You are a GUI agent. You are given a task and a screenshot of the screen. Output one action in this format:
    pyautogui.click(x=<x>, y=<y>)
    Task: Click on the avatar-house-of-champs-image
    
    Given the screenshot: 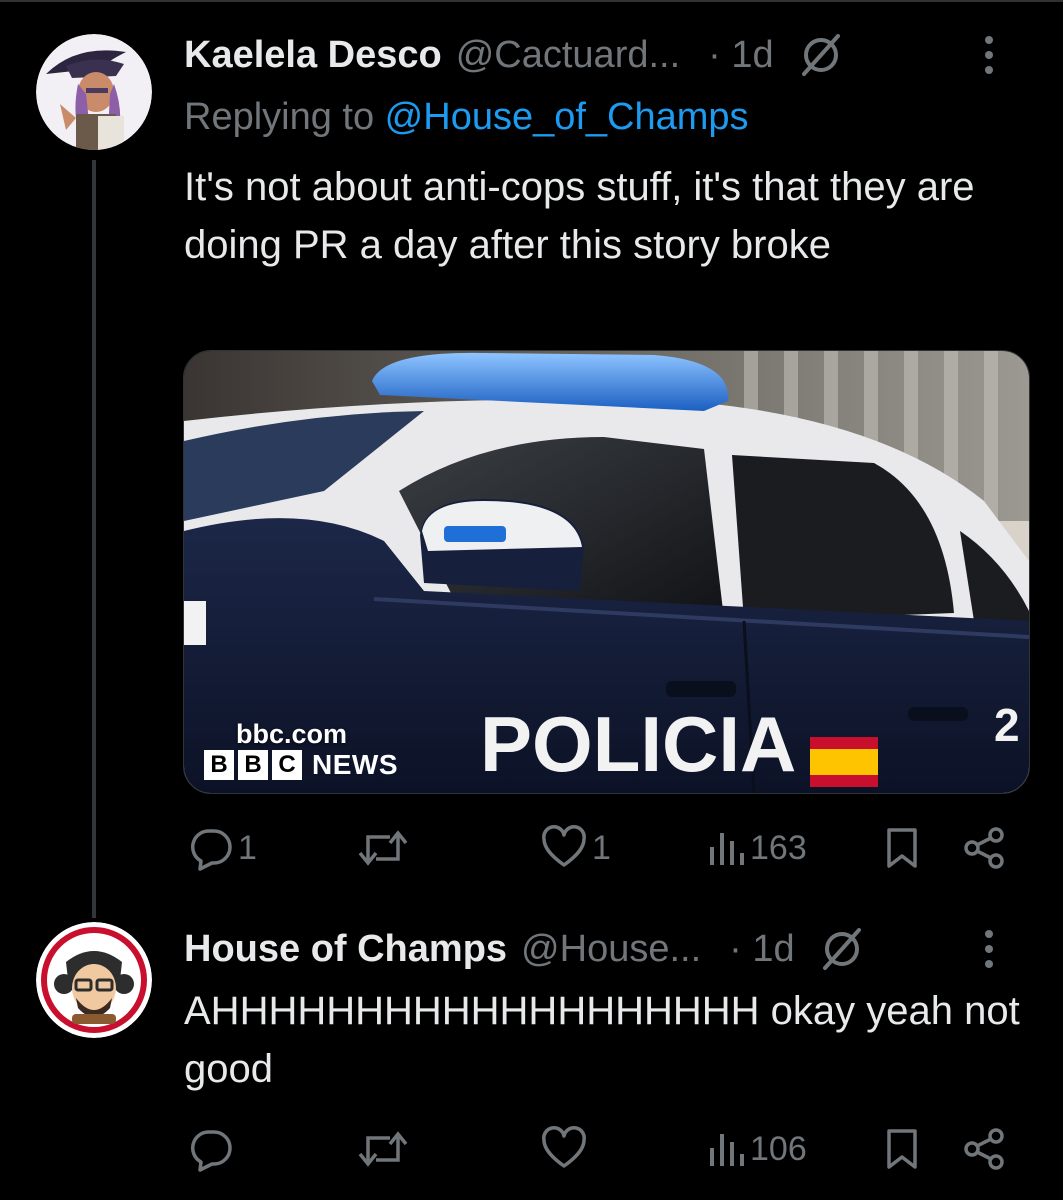 What is the action you would take?
    pyautogui.click(x=94, y=980)
    